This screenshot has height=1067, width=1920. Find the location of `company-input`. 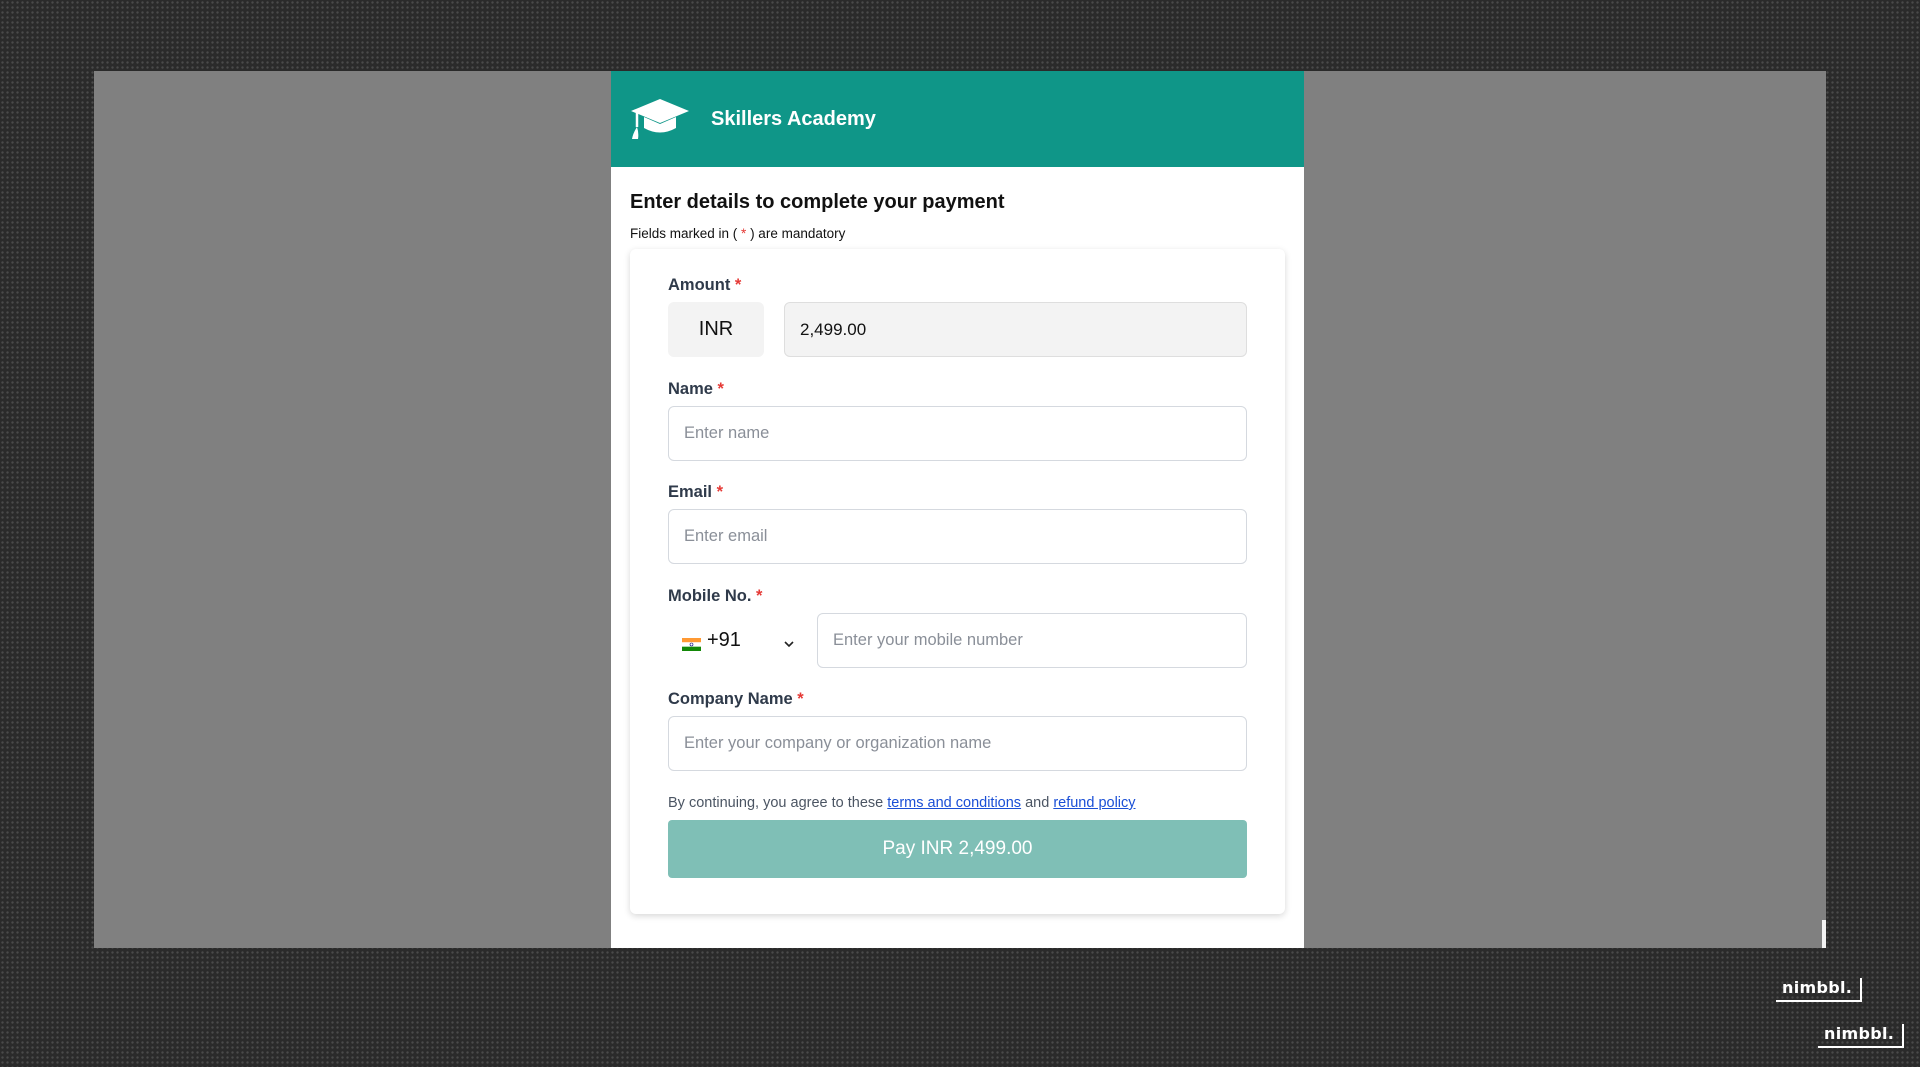

company-input is located at coordinates (957, 743).